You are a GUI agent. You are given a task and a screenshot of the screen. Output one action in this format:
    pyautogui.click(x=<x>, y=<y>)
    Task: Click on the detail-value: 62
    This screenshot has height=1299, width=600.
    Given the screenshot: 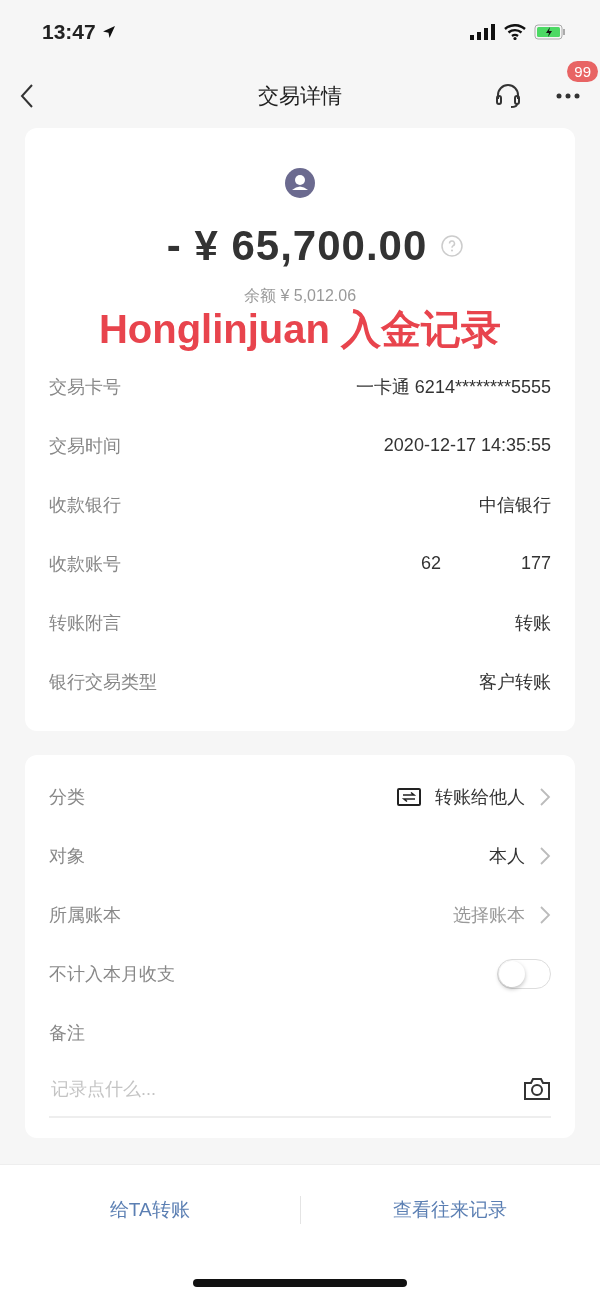 What is the action you would take?
    pyautogui.click(x=430, y=563)
    